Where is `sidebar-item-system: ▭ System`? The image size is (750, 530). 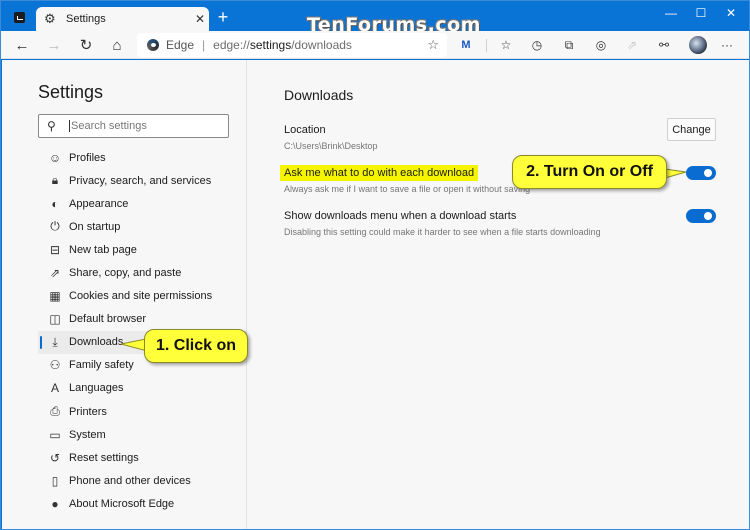 sidebar-item-system: ▭ System is located at coordinates (142, 434).